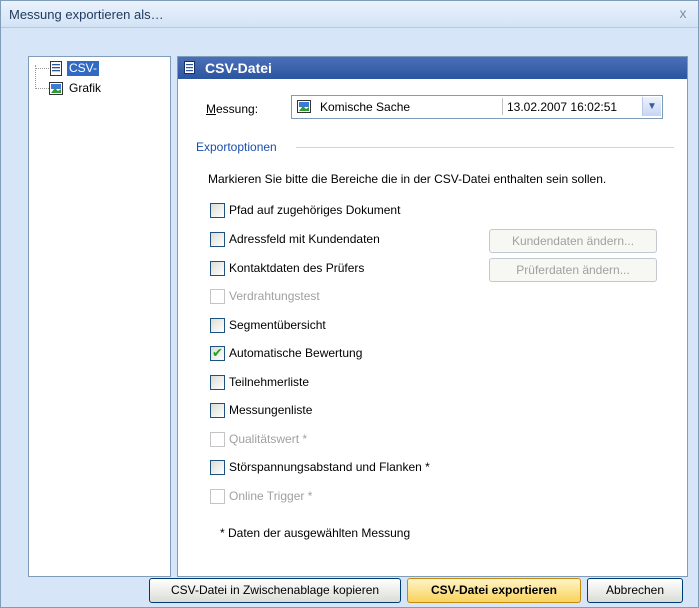 Image resolution: width=699 pixels, height=608 pixels. What do you see at coordinates (274, 296) in the screenshot?
I see `option-label: Verdrahtungstest` at bounding box center [274, 296].